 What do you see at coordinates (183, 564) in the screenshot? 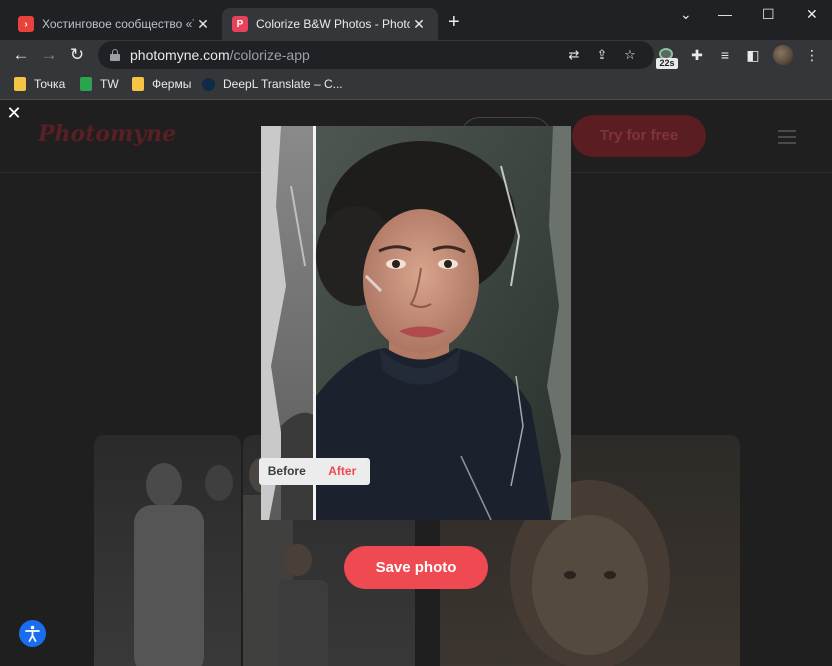
I see `family-photo-image` at bounding box center [183, 564].